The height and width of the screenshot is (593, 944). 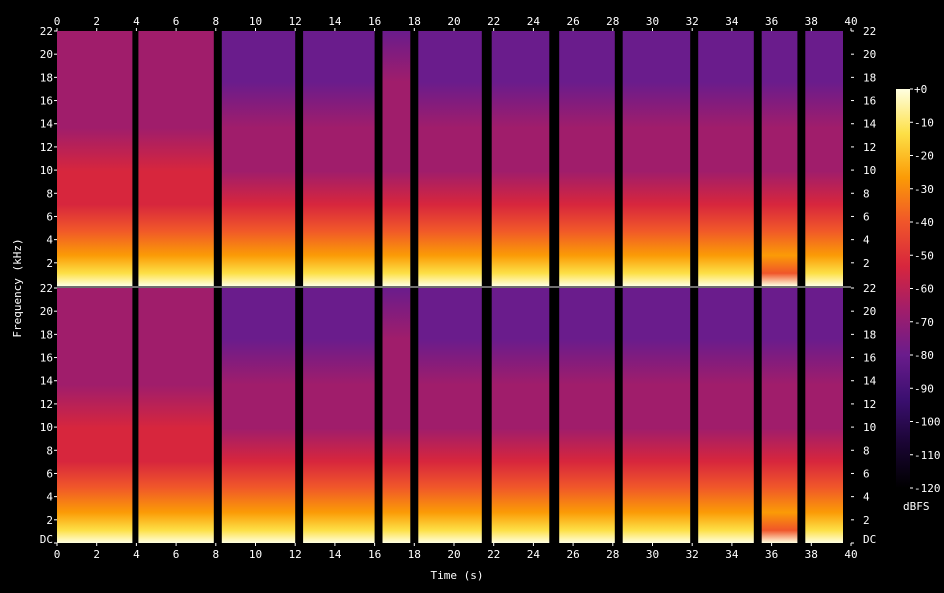 What do you see at coordinates (732, 554) in the screenshot?
I see `x-tick-bottom-34: 34` at bounding box center [732, 554].